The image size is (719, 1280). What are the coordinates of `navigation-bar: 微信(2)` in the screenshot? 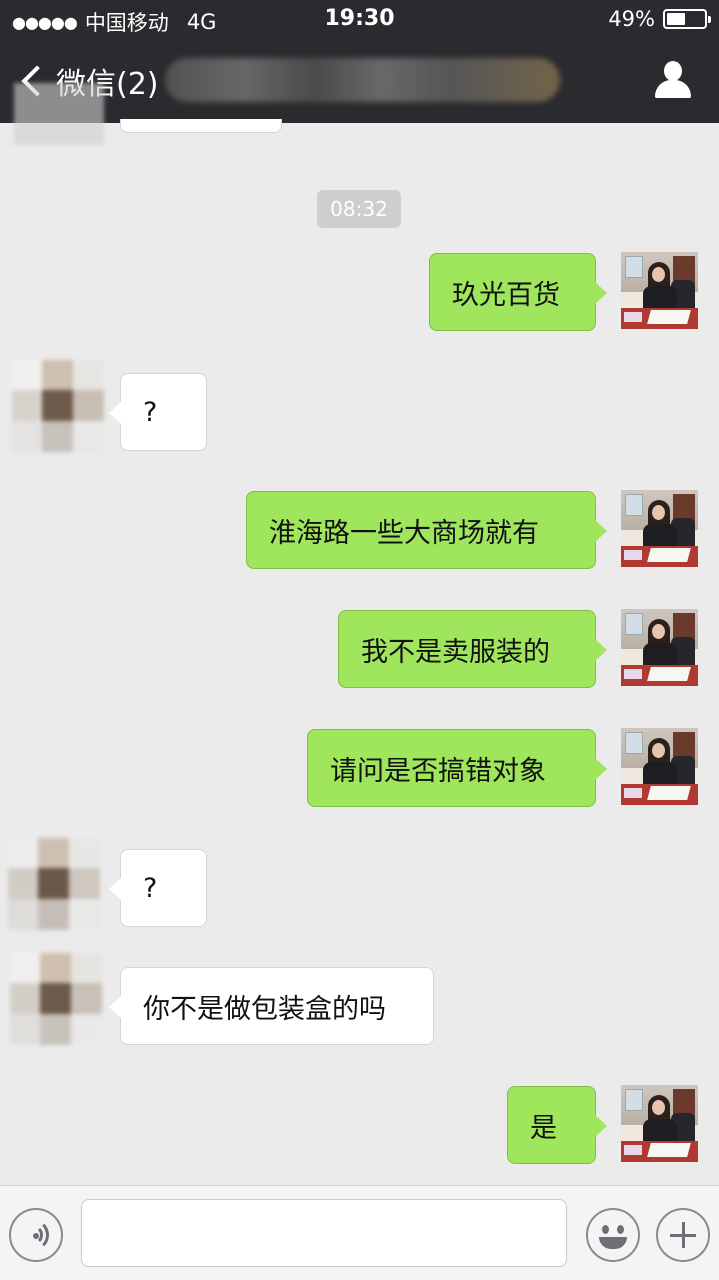 It's located at (359, 81).